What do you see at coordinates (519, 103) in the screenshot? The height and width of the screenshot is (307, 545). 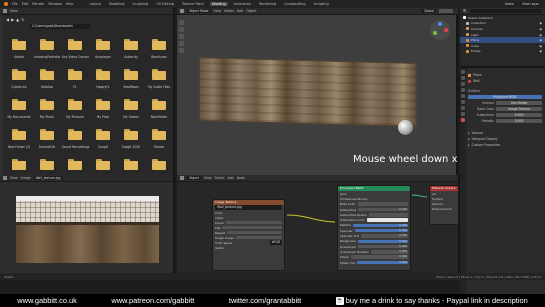 I see `property-value-field: Use Nodes` at bounding box center [519, 103].